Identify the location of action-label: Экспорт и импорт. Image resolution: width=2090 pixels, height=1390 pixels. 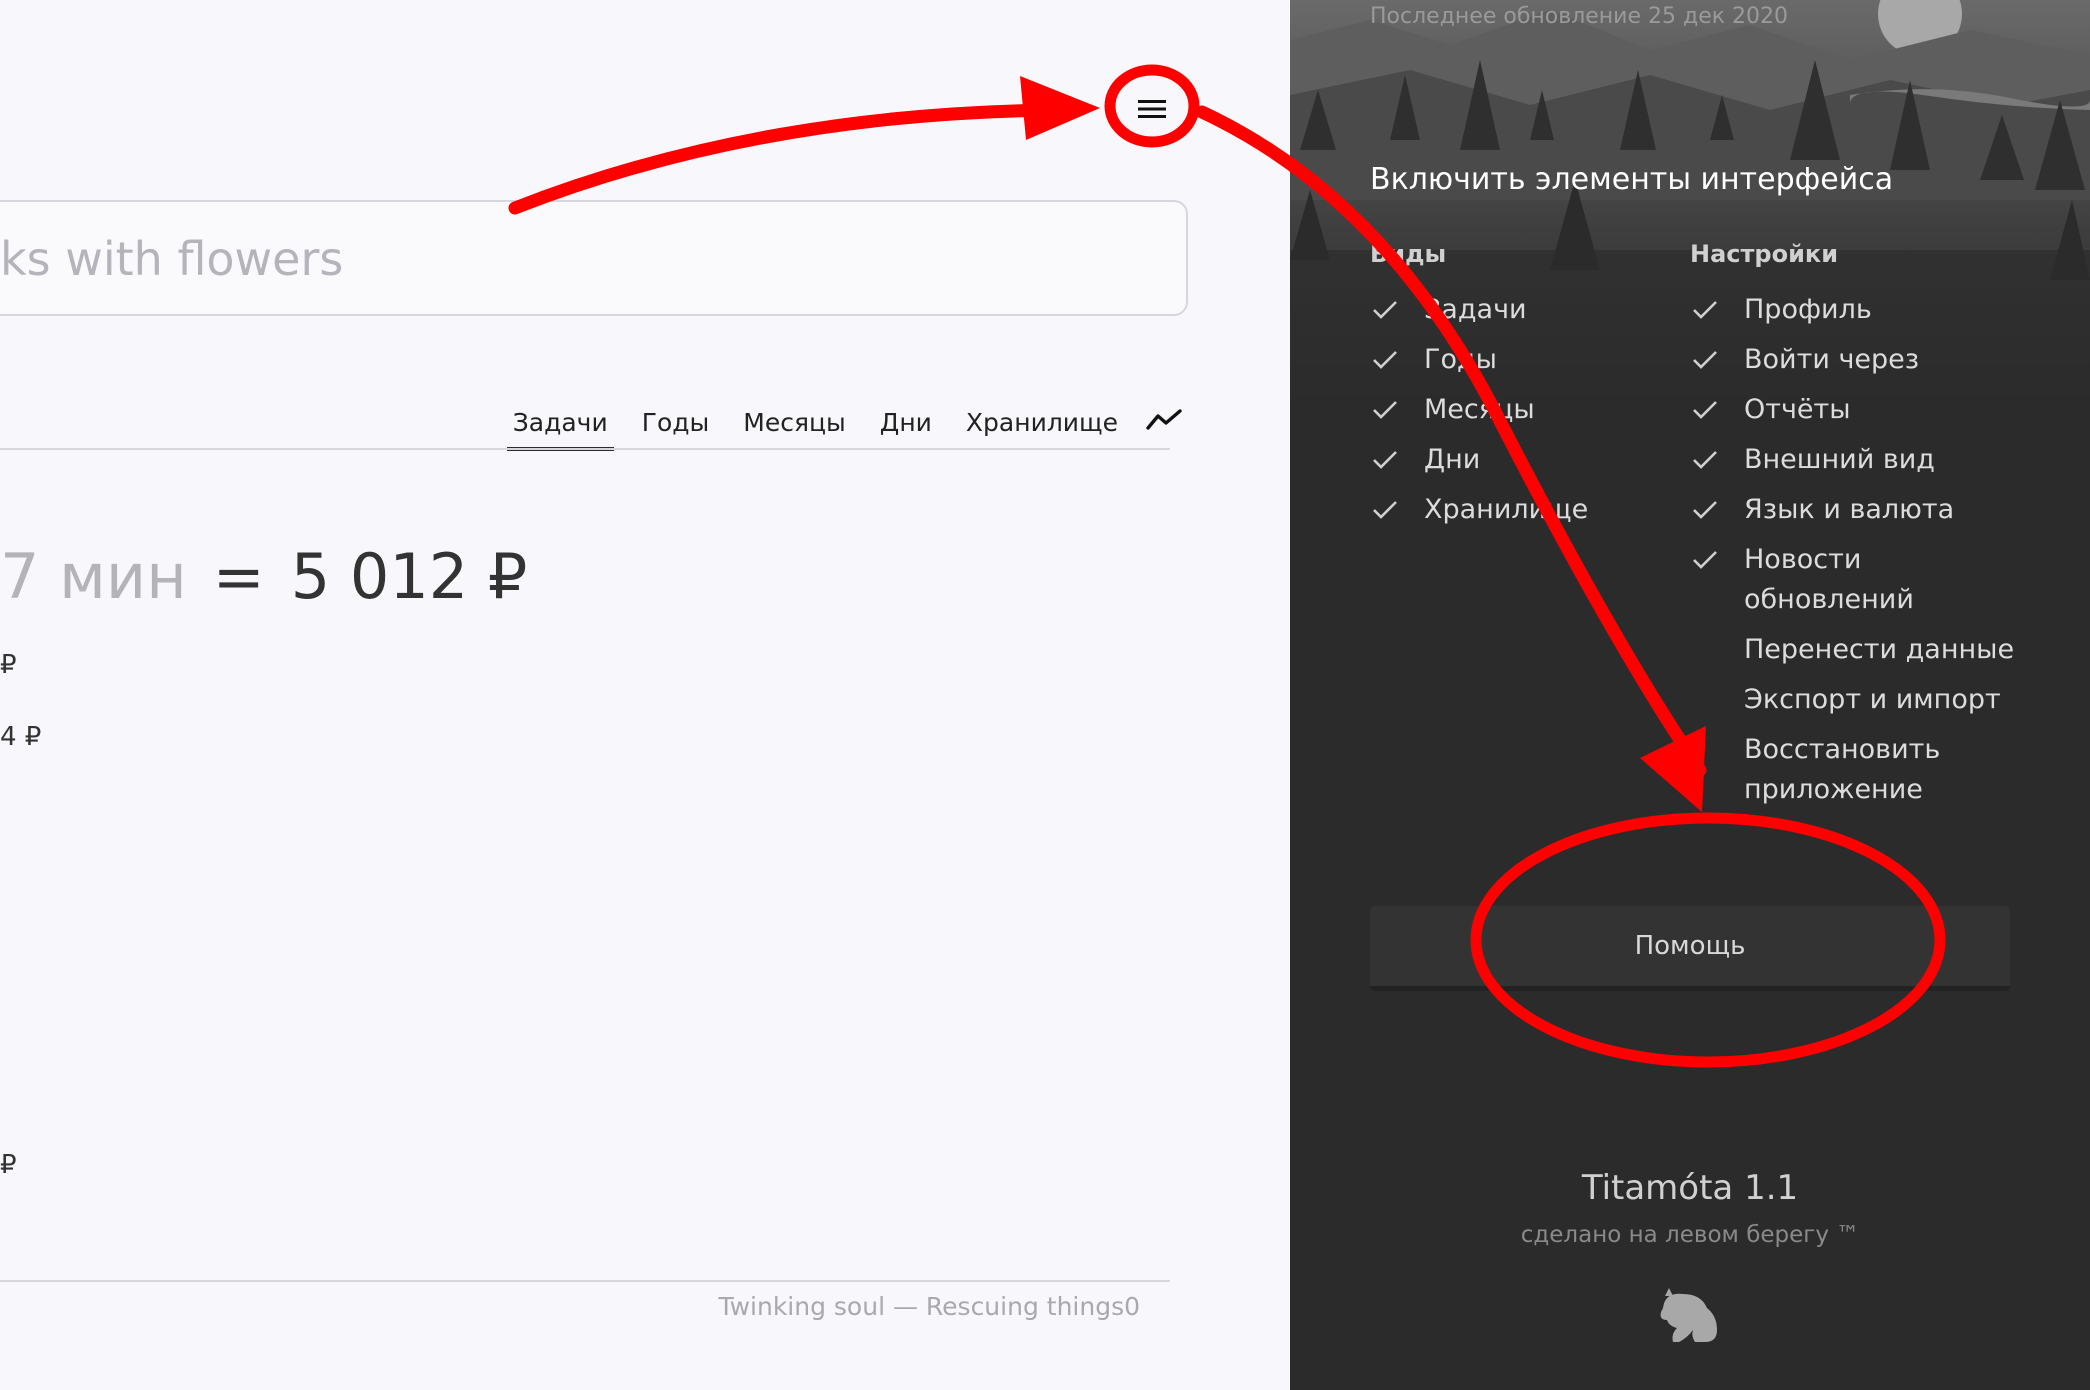
(1872, 699).